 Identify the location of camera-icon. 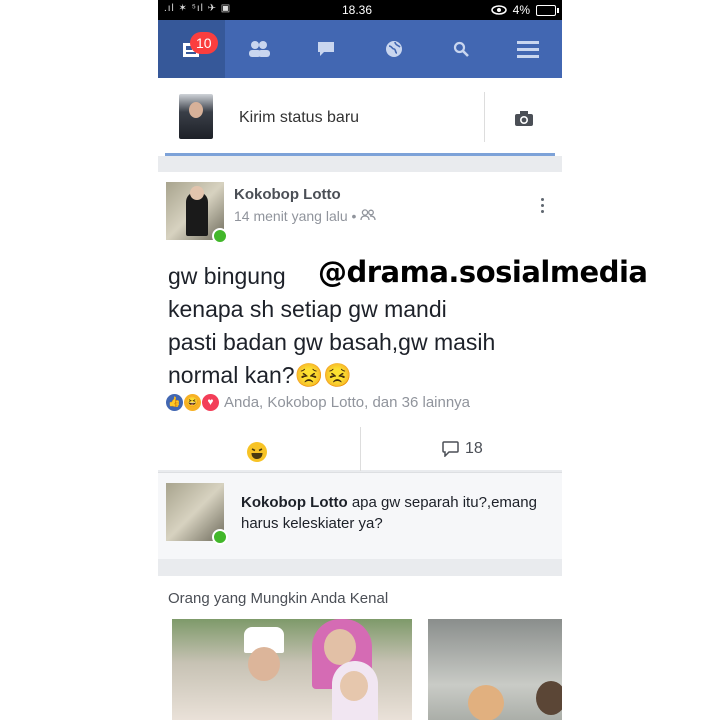
(524, 118).